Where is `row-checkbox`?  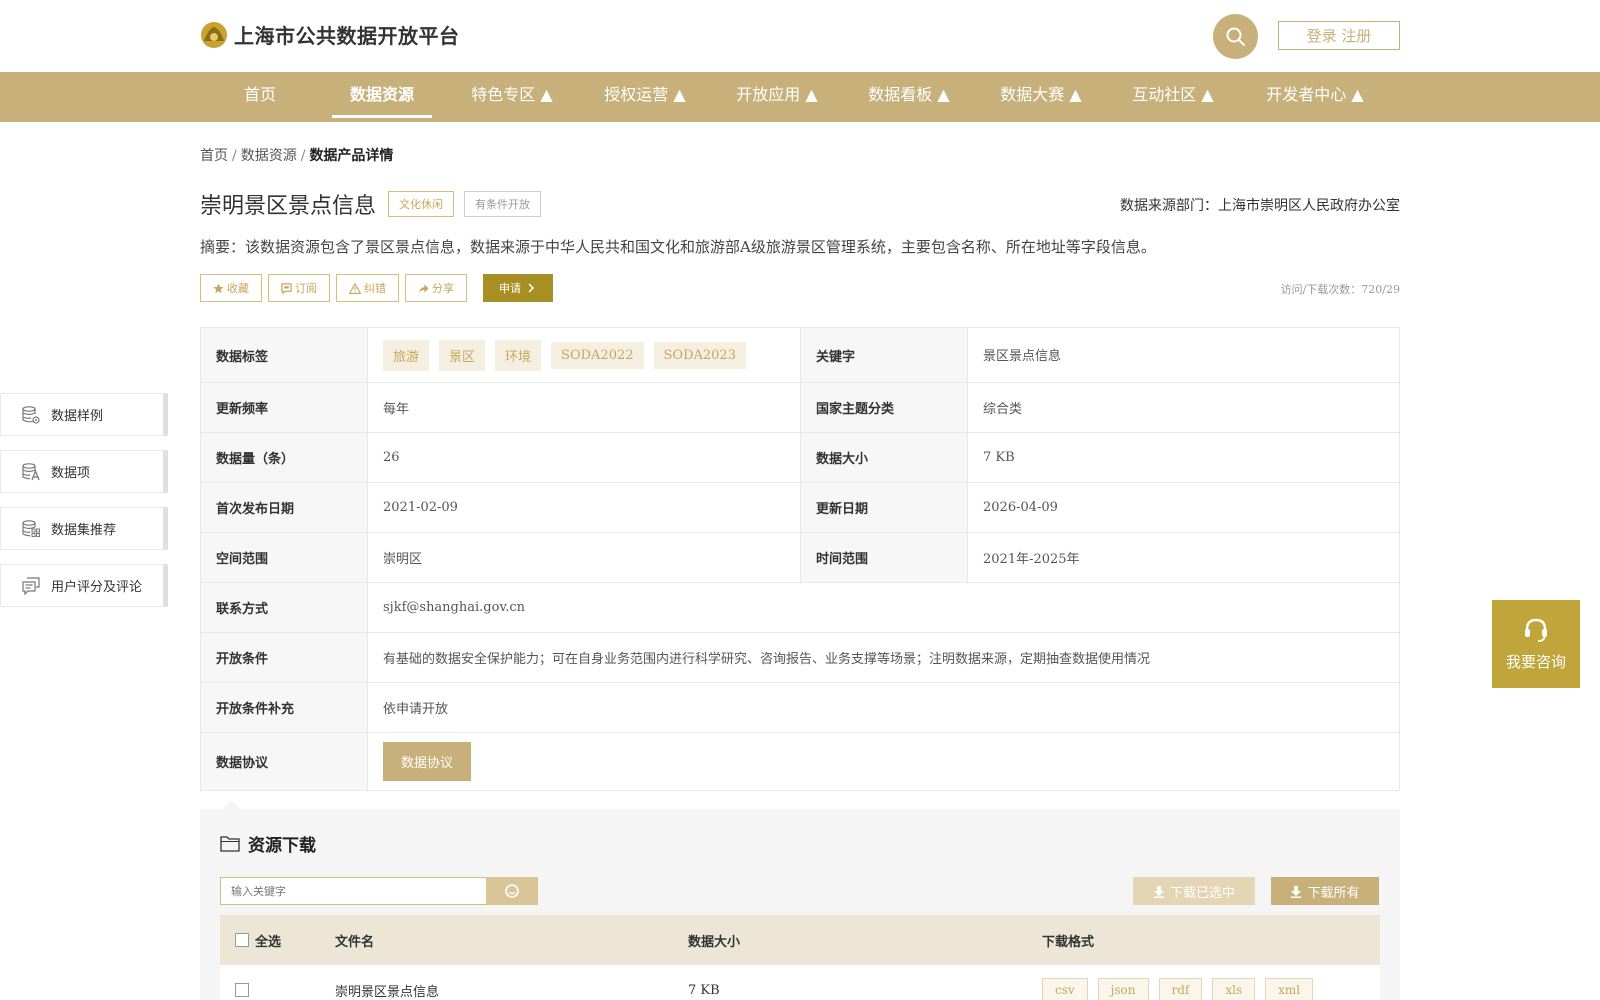
row-checkbox is located at coordinates (242, 990).